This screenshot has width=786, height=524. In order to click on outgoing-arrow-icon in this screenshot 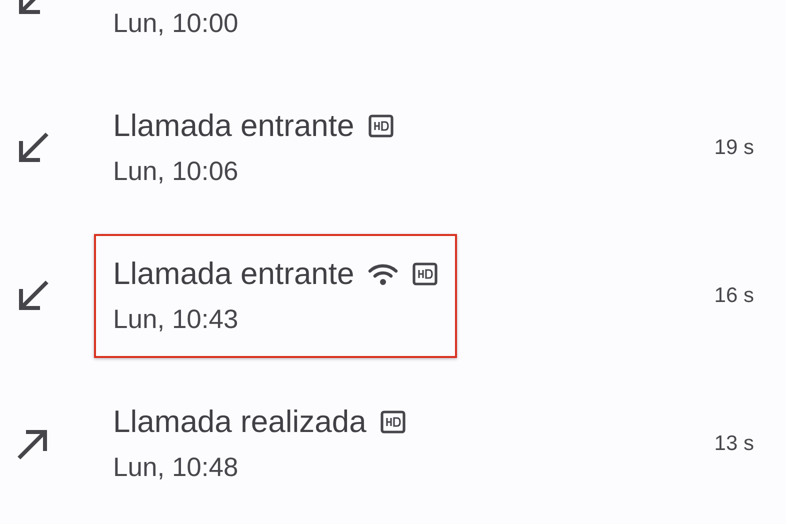, I will do `click(33, 444)`.